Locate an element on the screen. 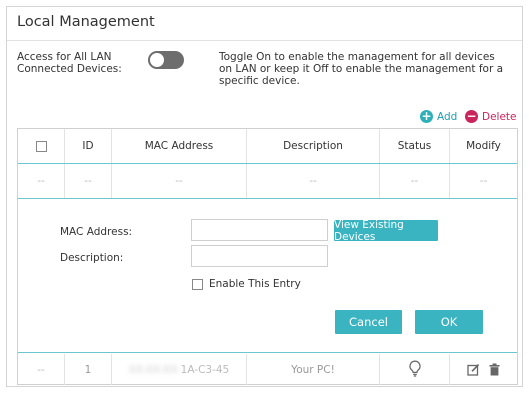  enable-entry-option: Enable This Entry is located at coordinates (246, 284).